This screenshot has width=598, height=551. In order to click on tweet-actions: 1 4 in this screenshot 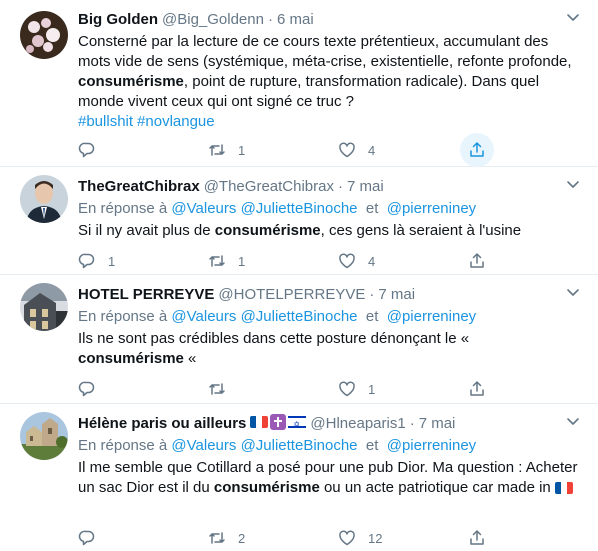, I will do `click(338, 150)`.